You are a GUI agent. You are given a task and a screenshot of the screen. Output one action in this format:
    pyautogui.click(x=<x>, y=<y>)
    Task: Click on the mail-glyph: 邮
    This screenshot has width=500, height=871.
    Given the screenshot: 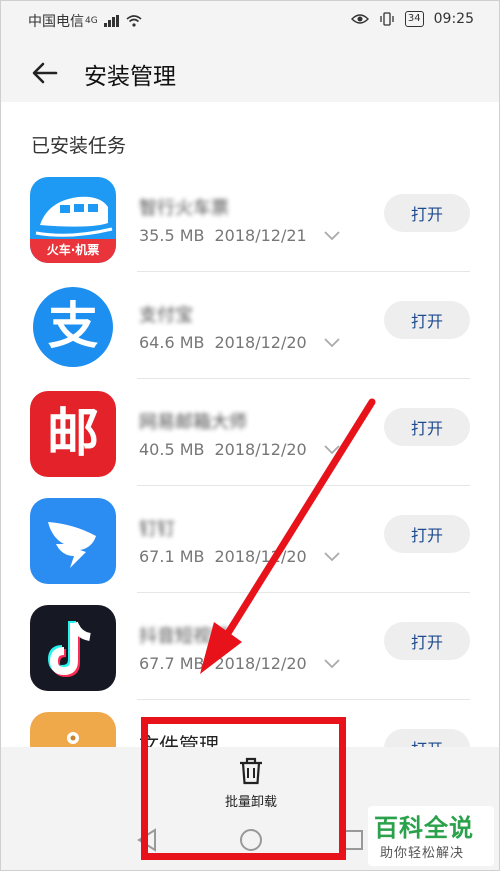 What is the action you would take?
    pyautogui.click(x=72, y=434)
    